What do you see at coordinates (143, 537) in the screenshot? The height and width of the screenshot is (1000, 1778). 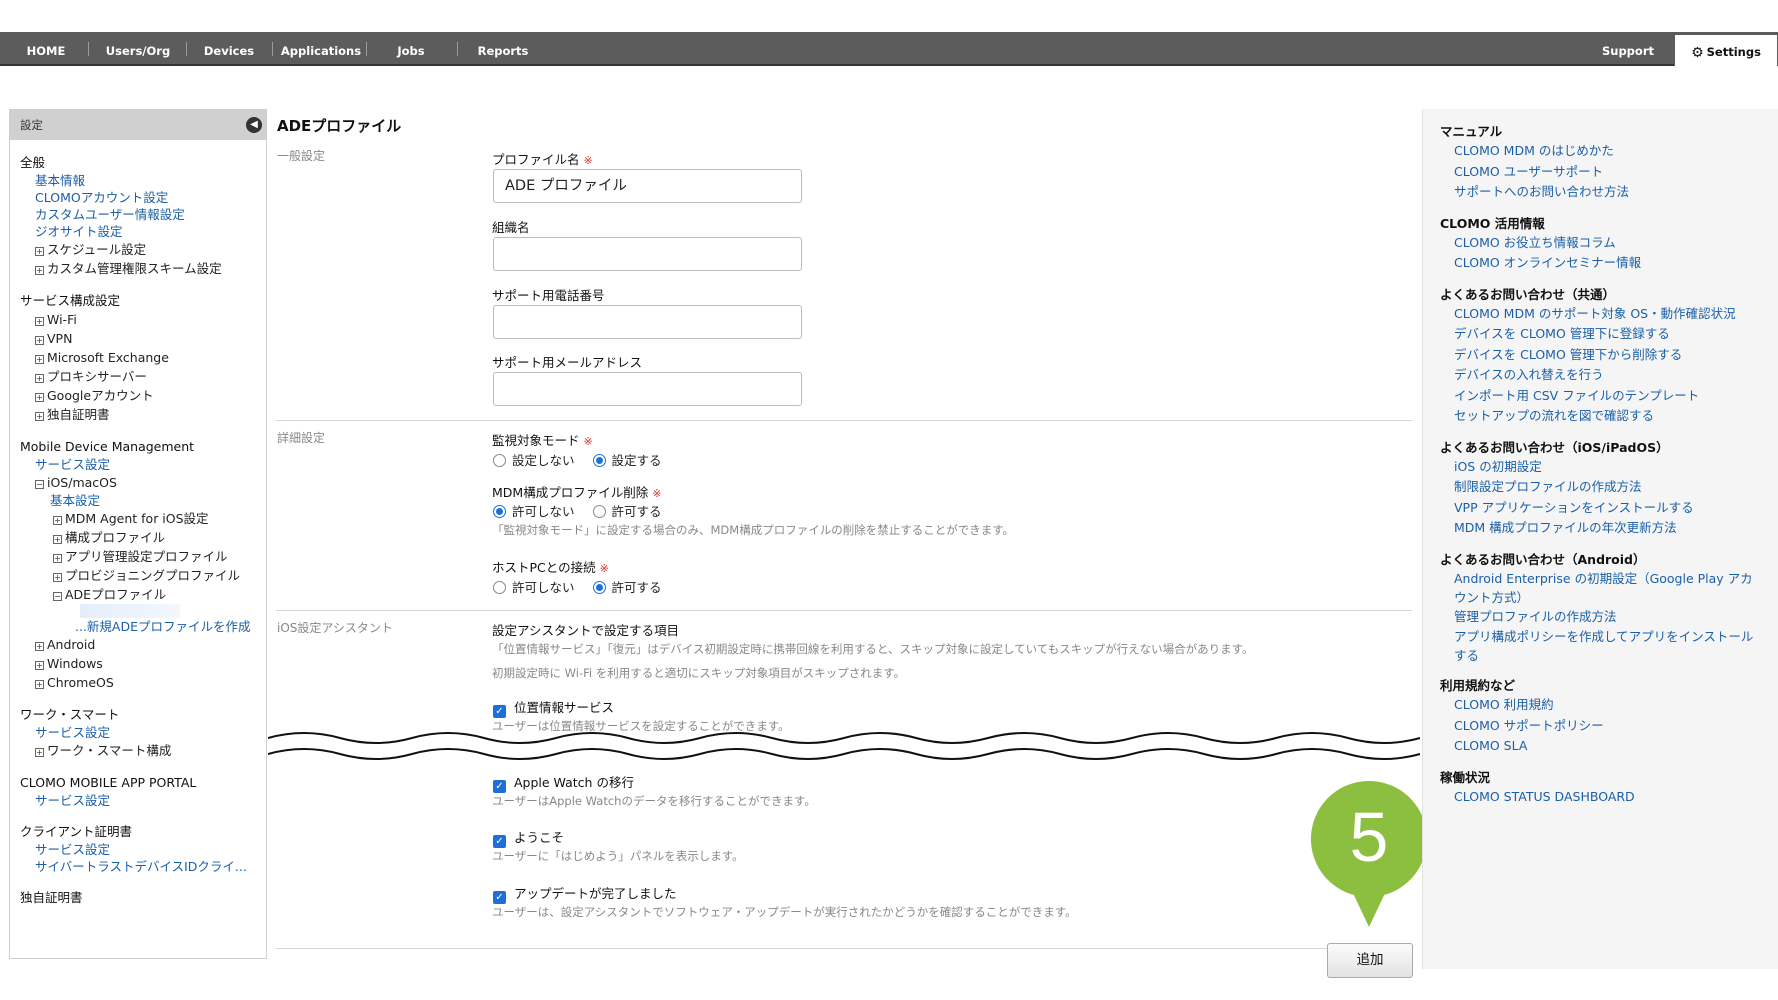 I see `sidebar-expandable-config-profile: + 構成プロファイル` at bounding box center [143, 537].